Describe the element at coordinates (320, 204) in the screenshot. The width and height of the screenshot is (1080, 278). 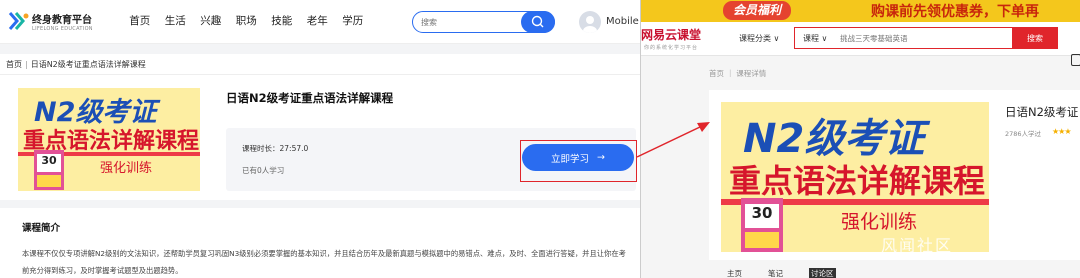
I see `section-spacer` at that location.